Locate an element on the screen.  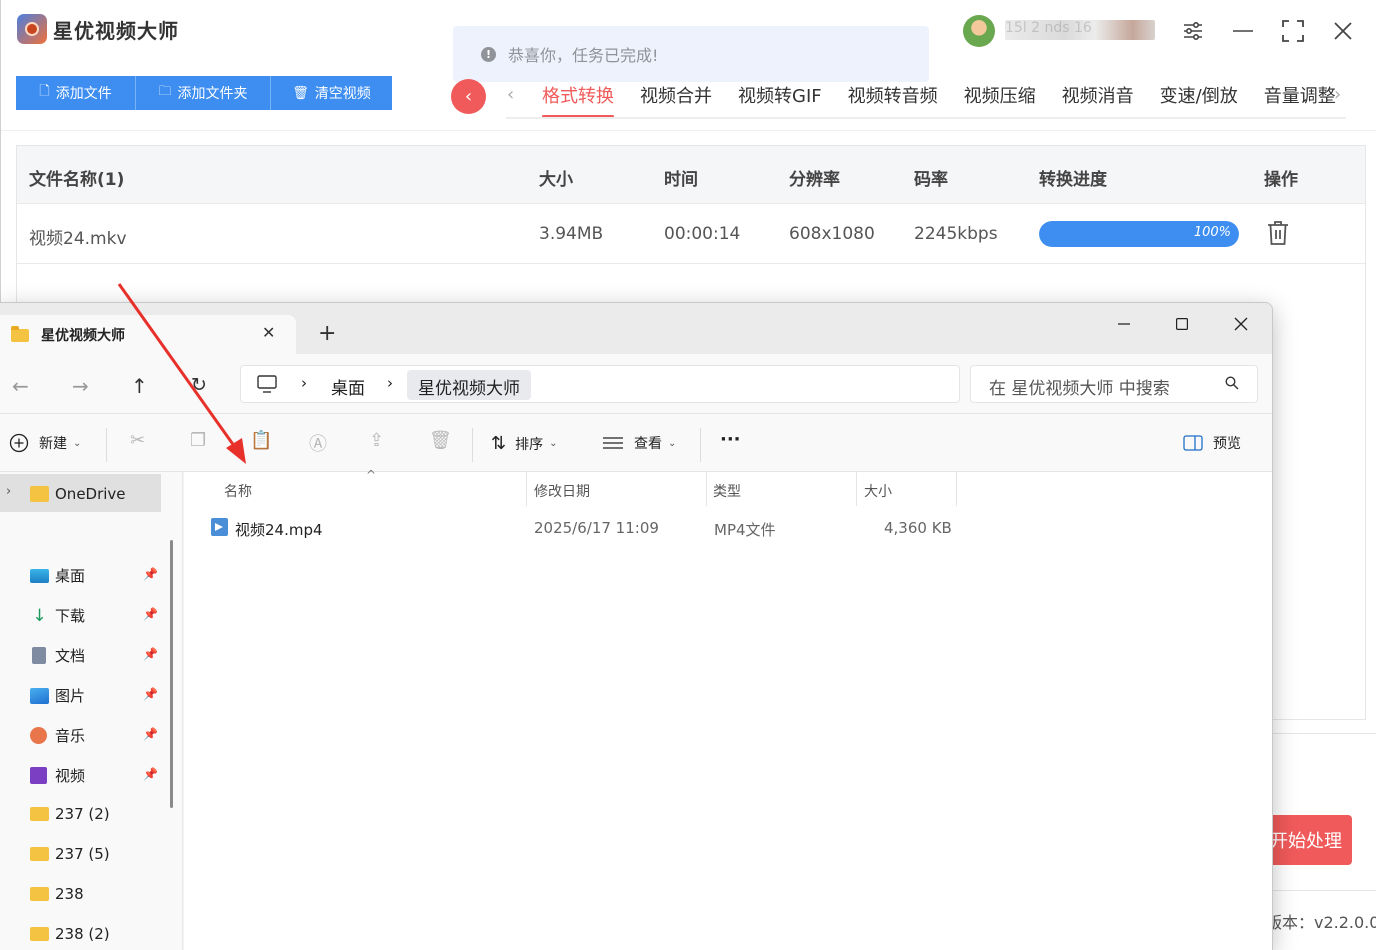
col-bitrate: 码率 is located at coordinates (931, 180).